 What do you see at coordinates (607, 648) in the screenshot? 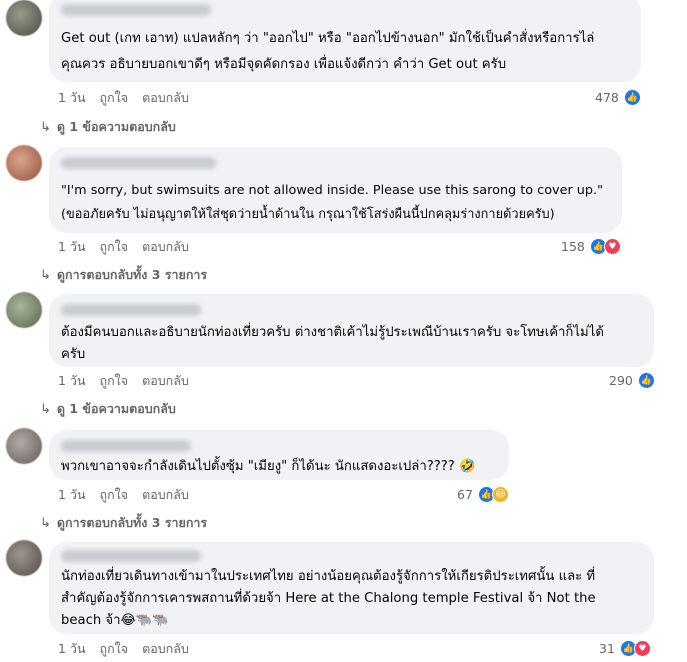
I see `reaction-count: 31` at bounding box center [607, 648].